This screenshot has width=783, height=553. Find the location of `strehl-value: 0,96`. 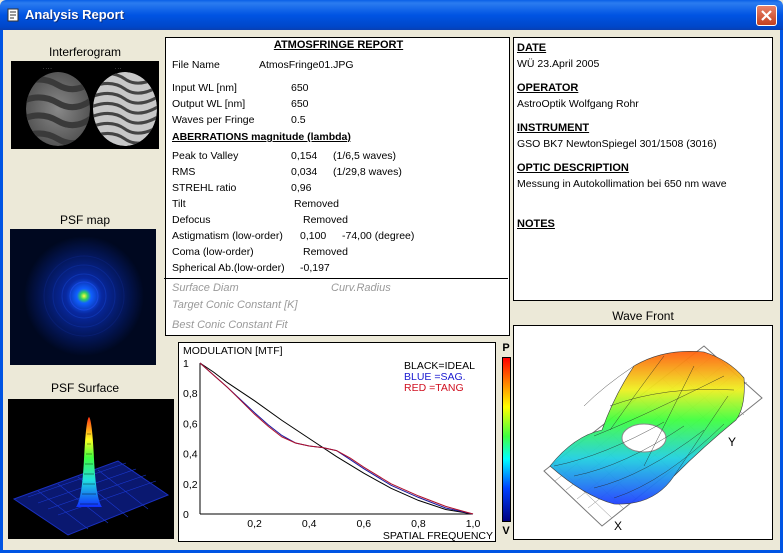

strehl-value: 0,96 is located at coordinates (301, 188).